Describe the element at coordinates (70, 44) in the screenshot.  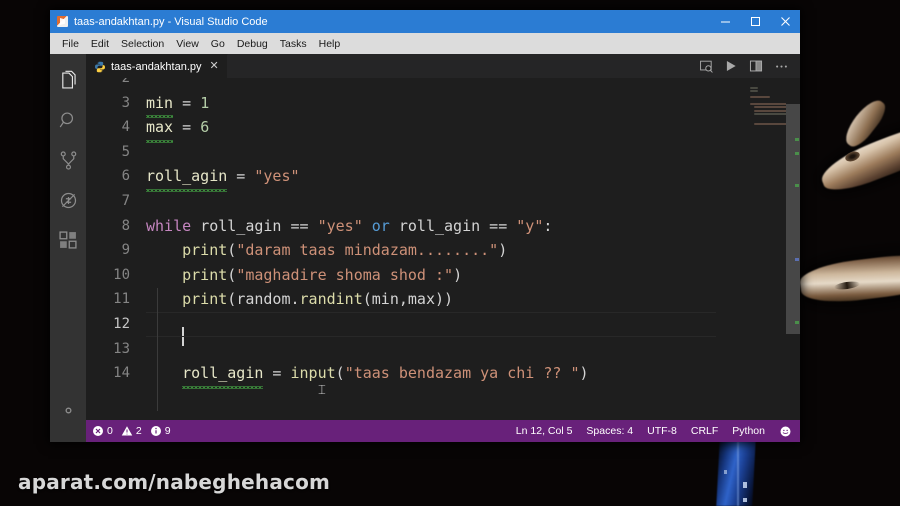
I see `menu-item-file: File` at that location.